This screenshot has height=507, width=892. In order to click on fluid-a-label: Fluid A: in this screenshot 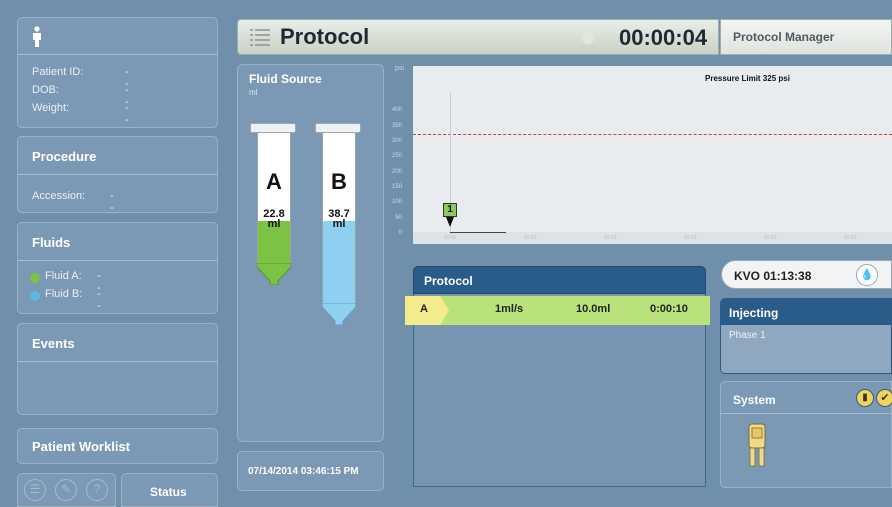, I will do `click(63, 276)`.